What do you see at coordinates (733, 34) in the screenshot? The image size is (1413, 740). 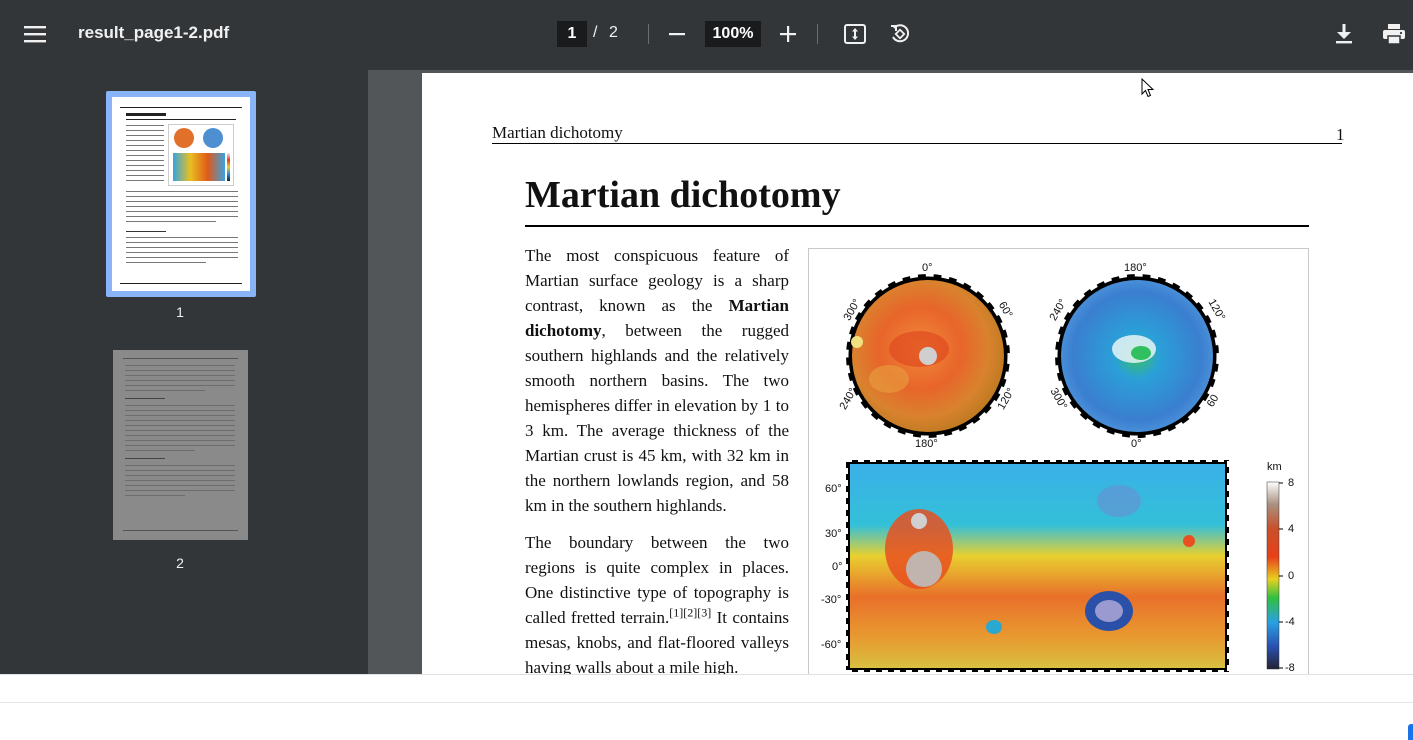 I see `zoom-input: 100%` at bounding box center [733, 34].